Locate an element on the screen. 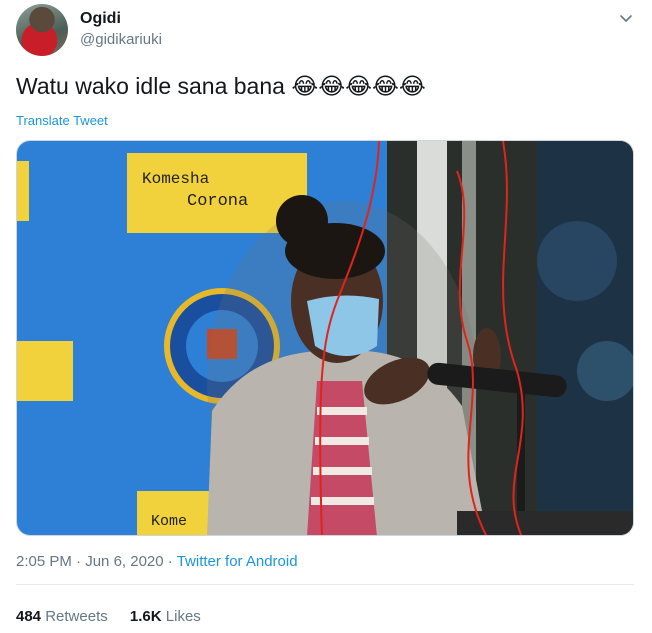 Image resolution: width=652 pixels, height=633 pixels. likes-stat: 1.6K Likes is located at coordinates (165, 616).